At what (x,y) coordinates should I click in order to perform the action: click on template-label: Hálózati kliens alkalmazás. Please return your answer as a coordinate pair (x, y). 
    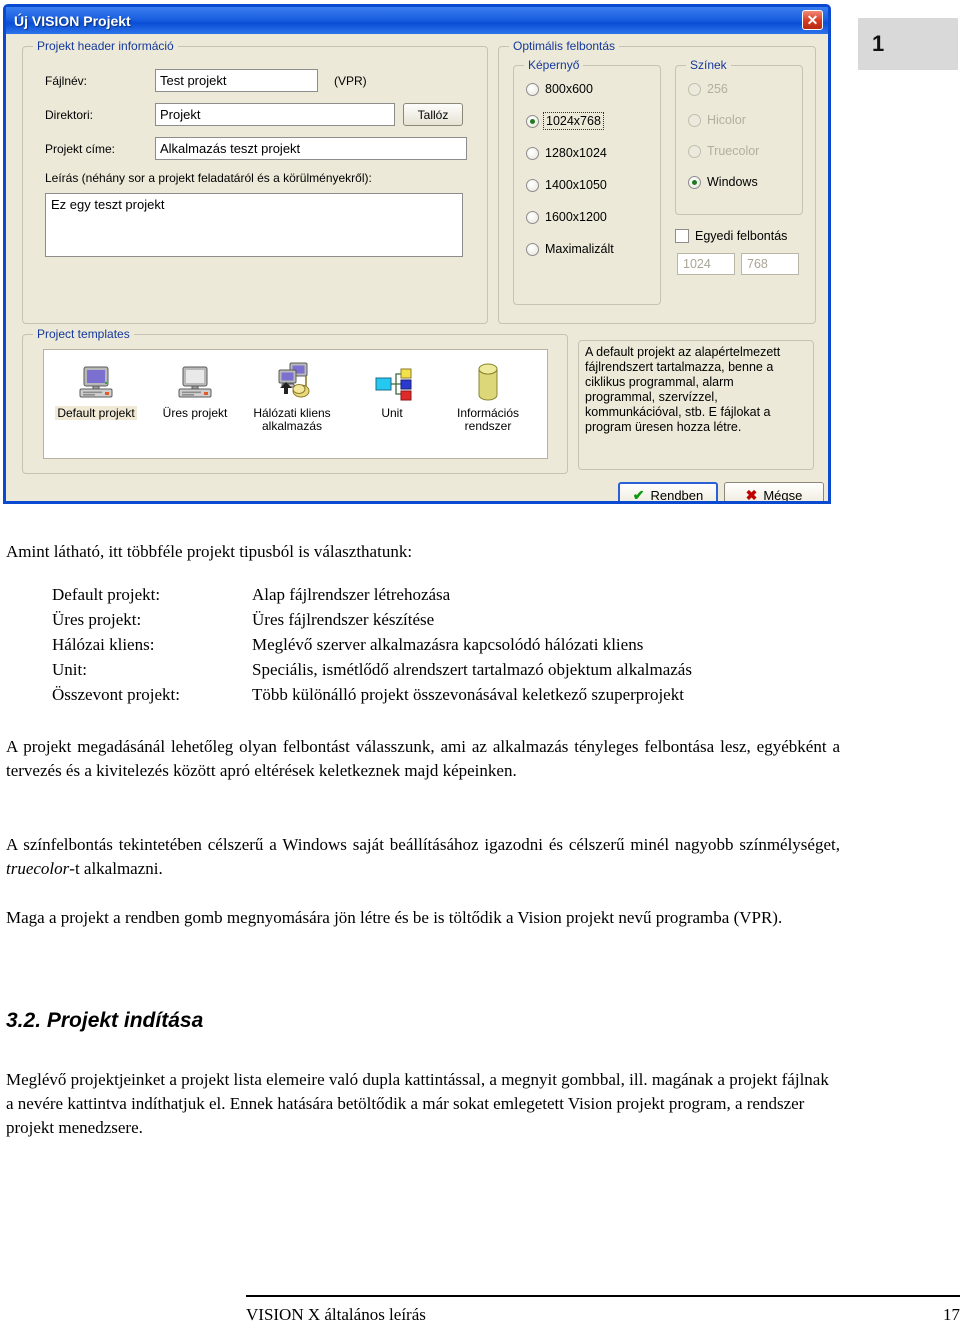
    Looking at the image, I should click on (292, 420).